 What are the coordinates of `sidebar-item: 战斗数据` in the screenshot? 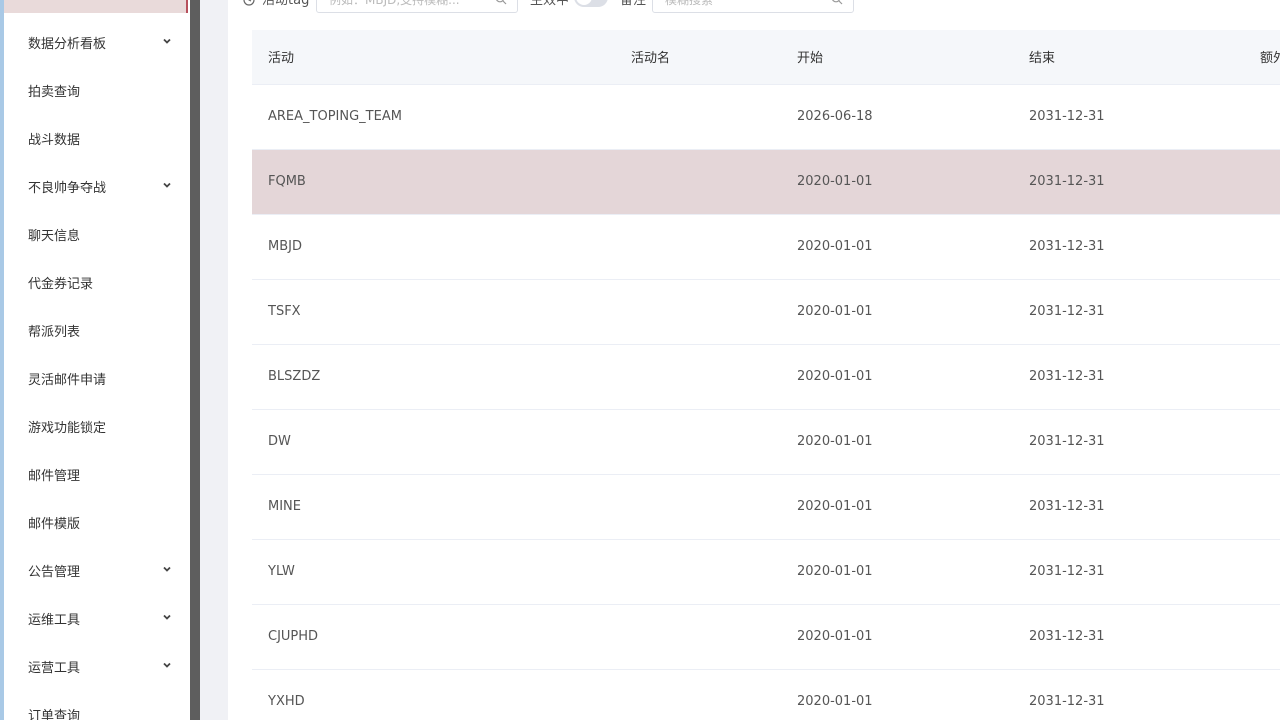 It's located at (97, 138).